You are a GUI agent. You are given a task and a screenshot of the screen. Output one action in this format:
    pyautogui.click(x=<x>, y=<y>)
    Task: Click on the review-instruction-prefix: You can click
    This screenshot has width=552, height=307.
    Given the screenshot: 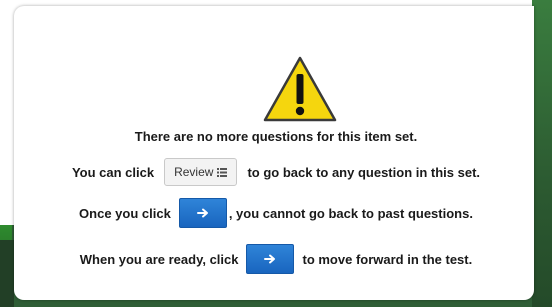 What is the action you would take?
    pyautogui.click(x=113, y=172)
    